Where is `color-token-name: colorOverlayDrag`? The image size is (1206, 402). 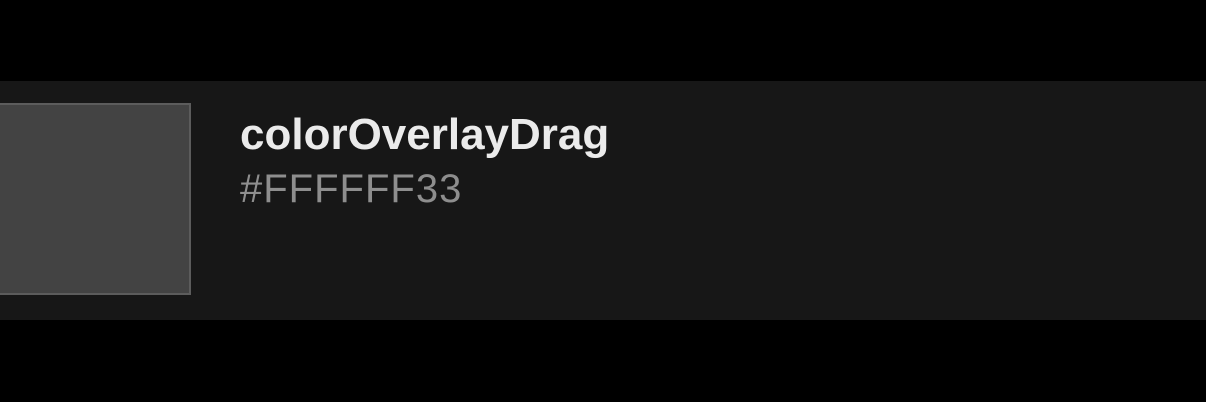
color-token-name: colorOverlayDrag is located at coordinates (425, 134).